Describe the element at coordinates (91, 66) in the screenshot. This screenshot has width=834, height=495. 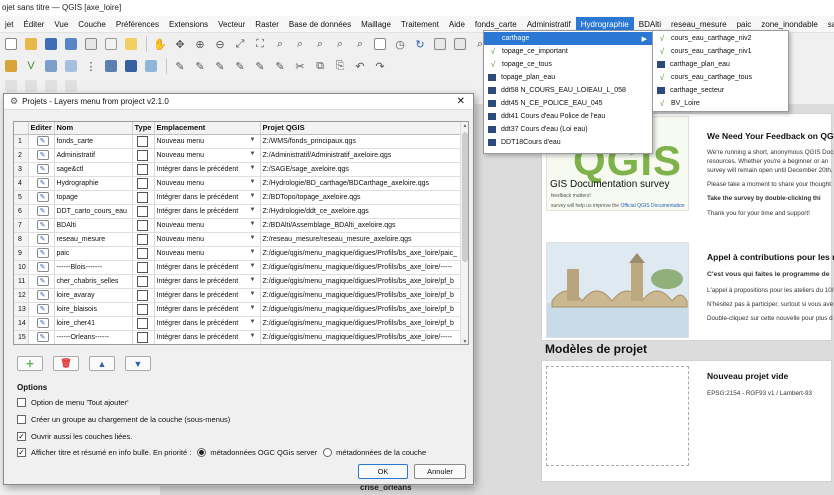
I see `add-delimited-text-icon: ⋮` at that location.